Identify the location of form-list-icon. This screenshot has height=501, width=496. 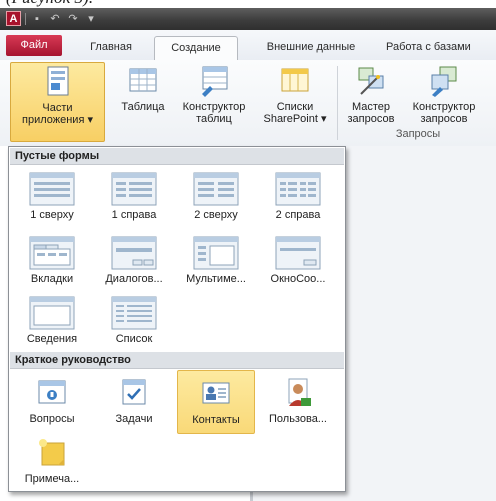
(134, 313).